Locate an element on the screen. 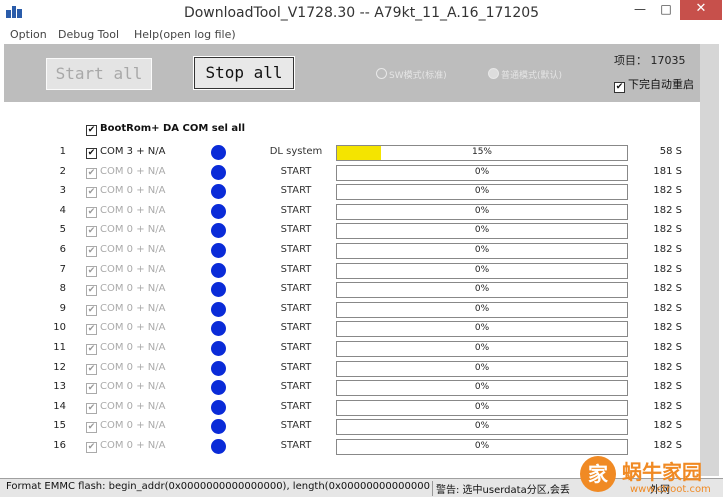 The image size is (723, 504). port-row: 9 ✔ COM 0 + N/A START 0% 182 S is located at coordinates (361, 309).